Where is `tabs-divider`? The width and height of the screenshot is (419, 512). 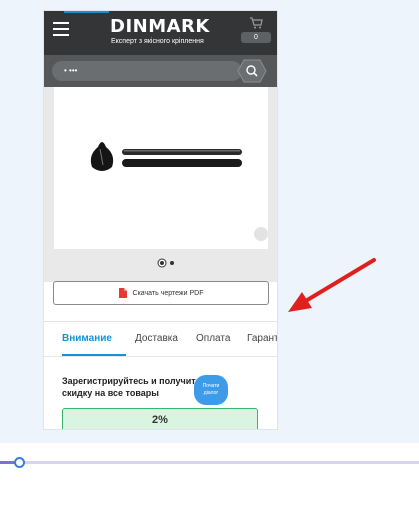 tabs-divider is located at coordinates (160, 356).